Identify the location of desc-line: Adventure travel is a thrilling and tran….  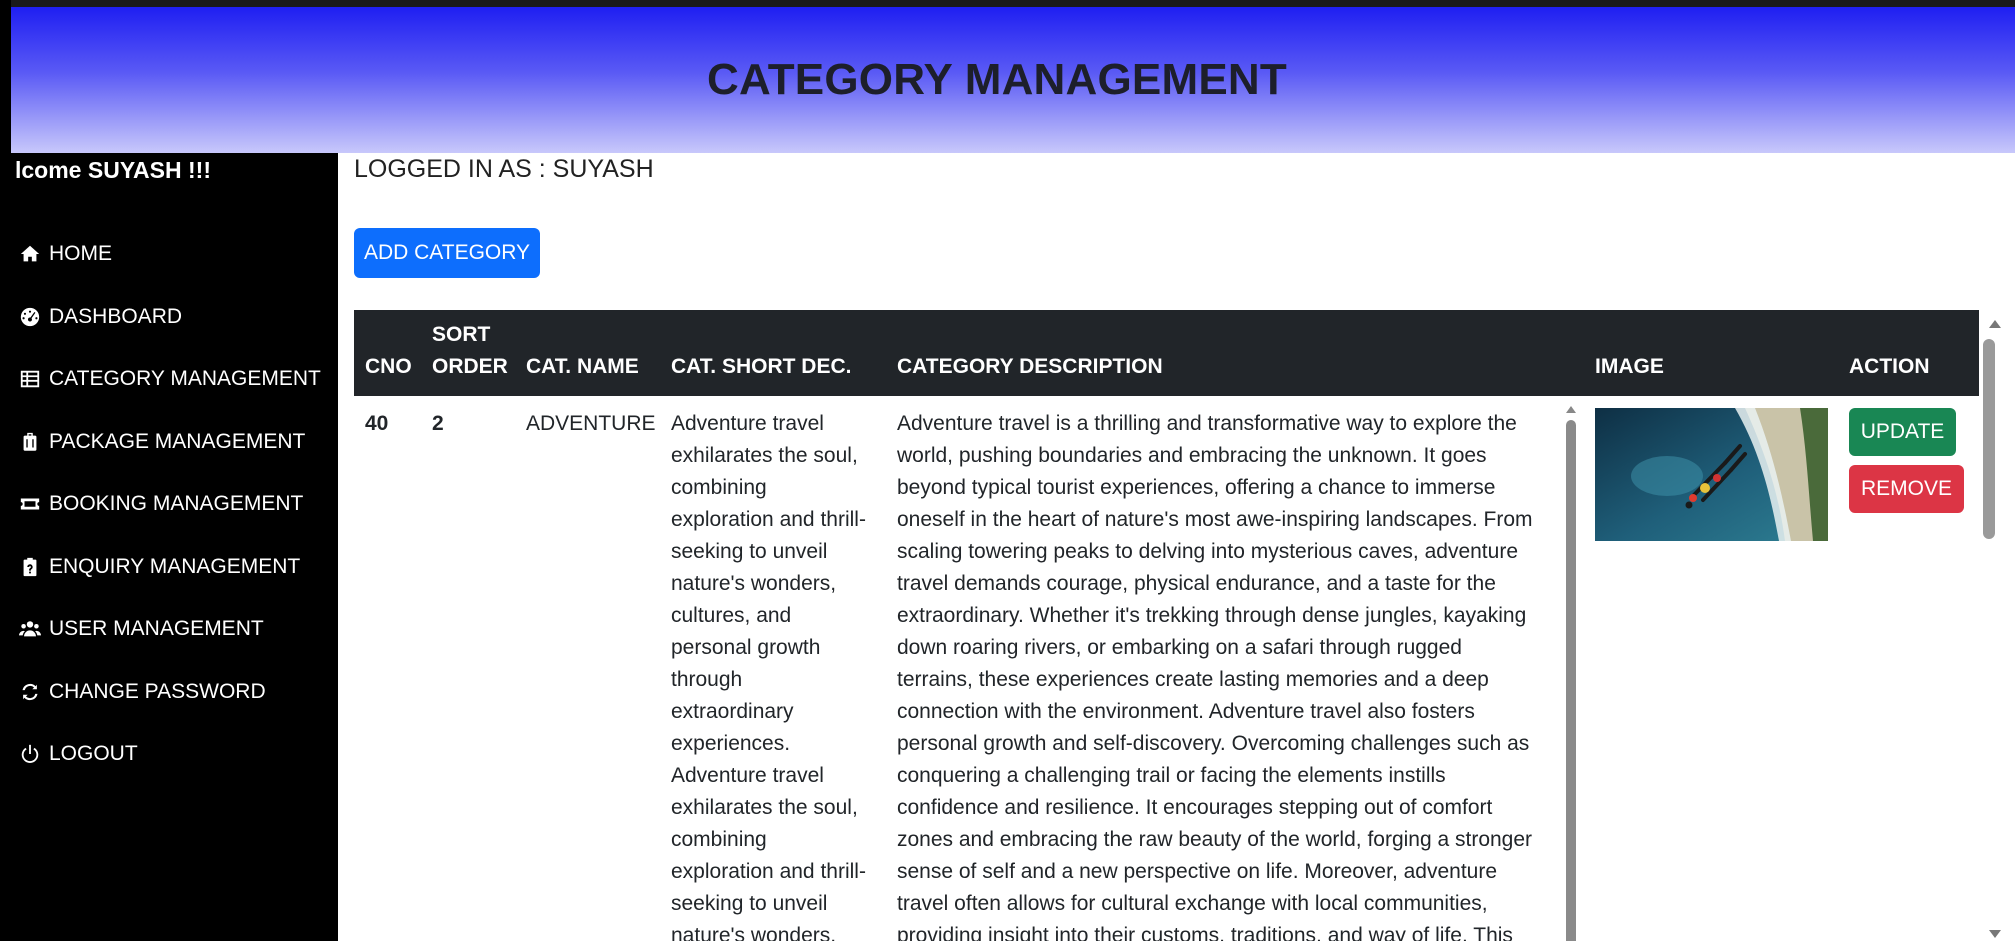
(1207, 423).